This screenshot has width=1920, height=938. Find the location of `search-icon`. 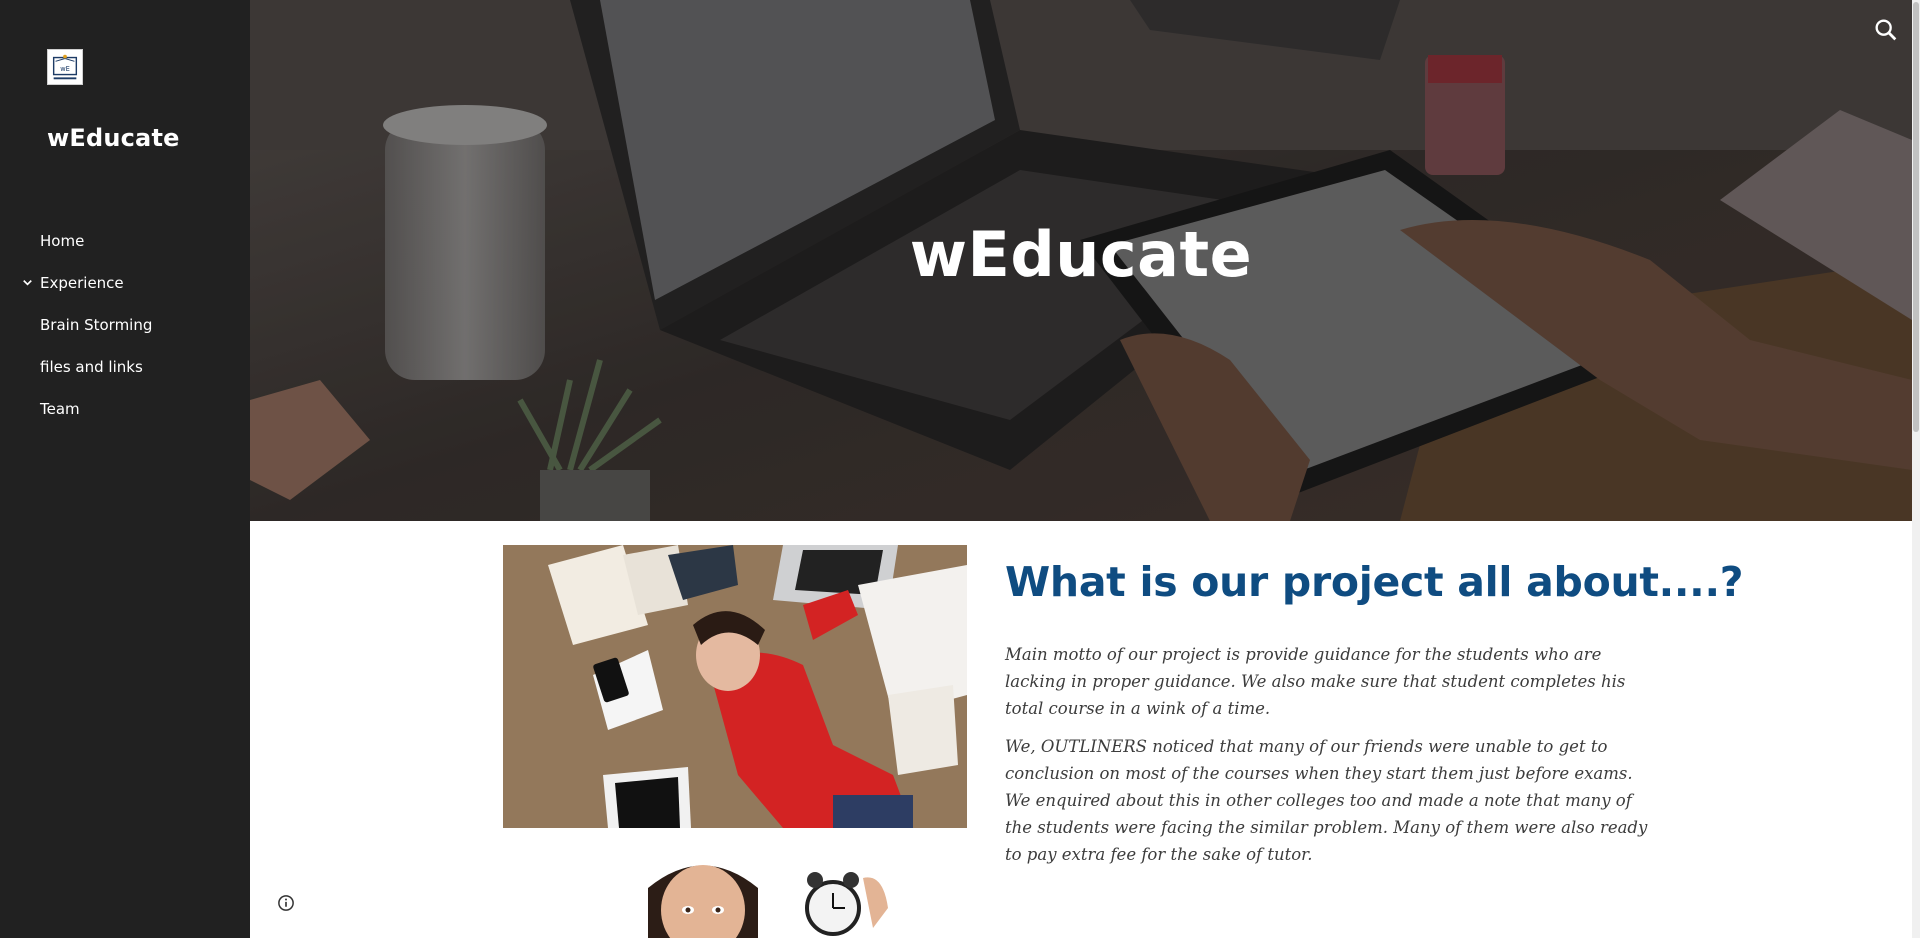

search-icon is located at coordinates (1886, 30).